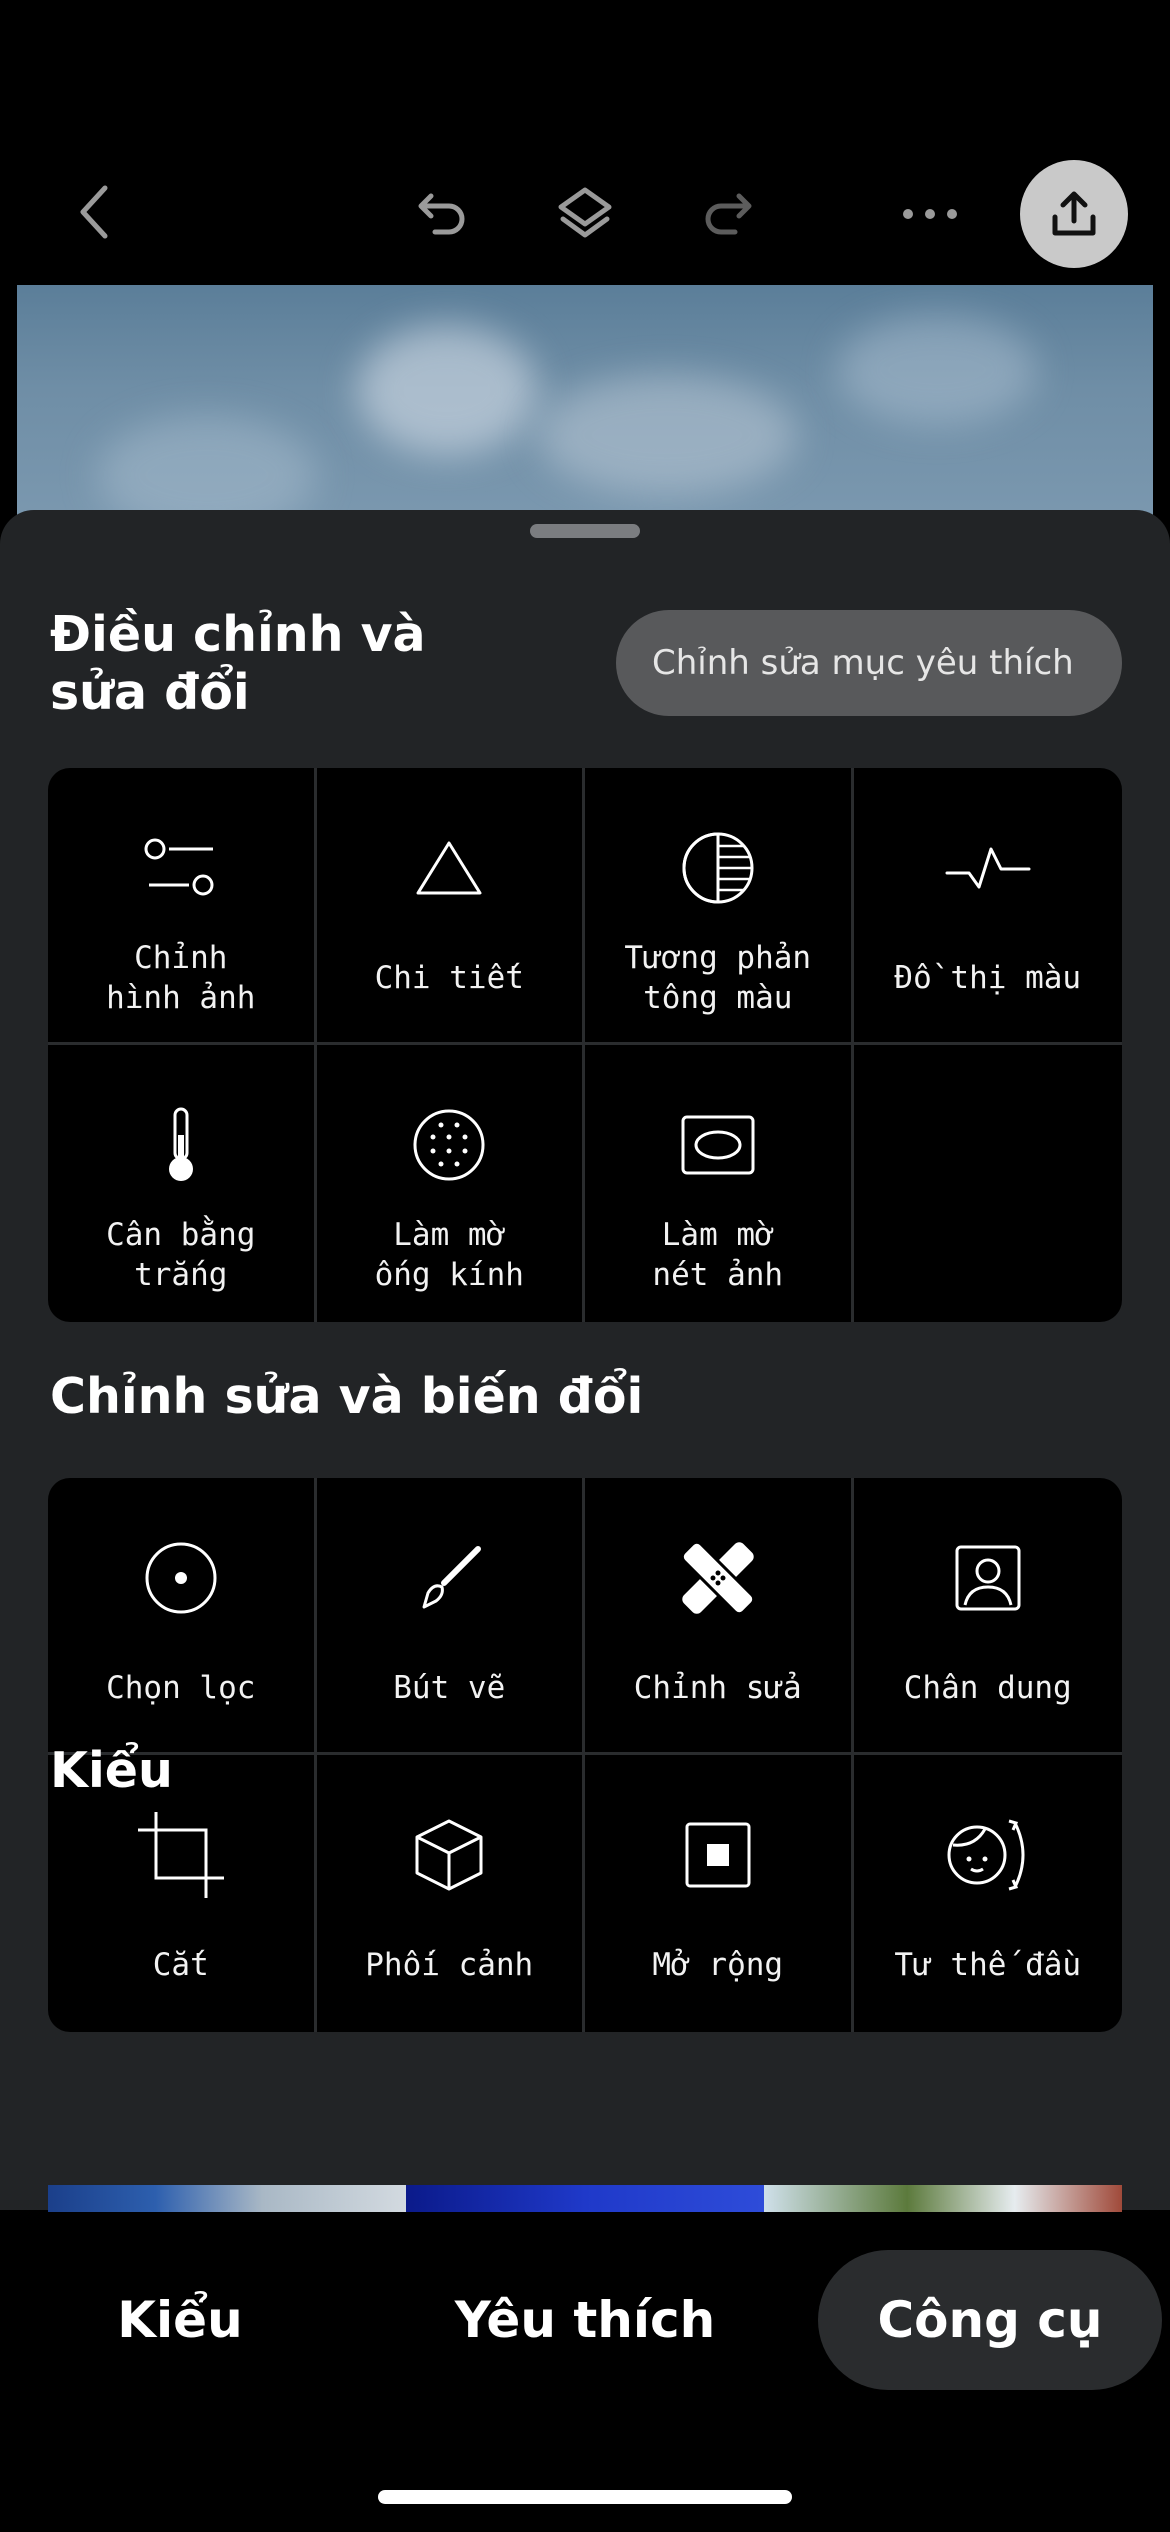 This screenshot has width=1170, height=2532. Describe the element at coordinates (181, 868) in the screenshot. I see `tune-icon` at that location.